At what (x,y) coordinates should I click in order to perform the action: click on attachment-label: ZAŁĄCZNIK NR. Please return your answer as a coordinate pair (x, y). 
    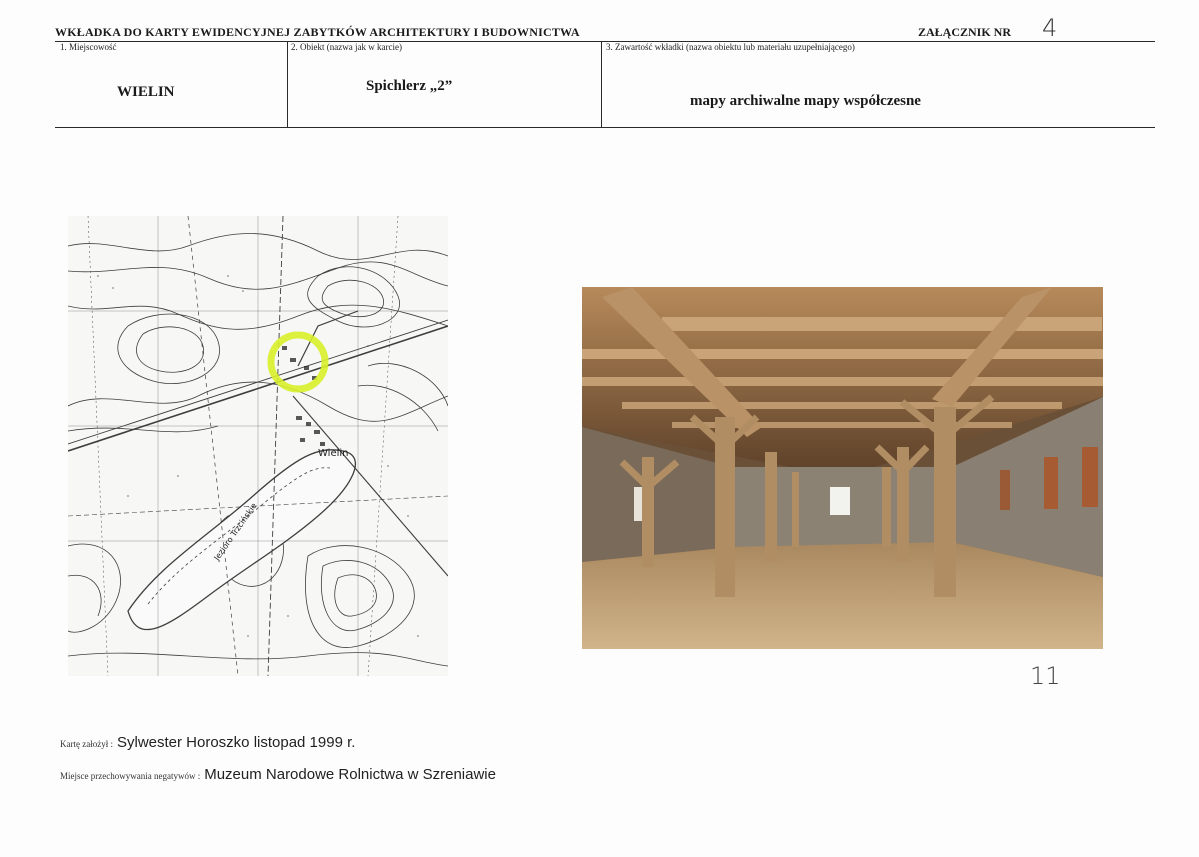
    Looking at the image, I should click on (965, 32).